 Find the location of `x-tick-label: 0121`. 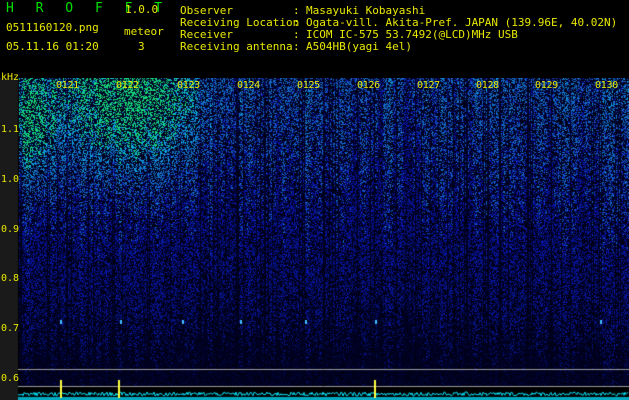

x-tick-label: 0121 is located at coordinates (67, 85).